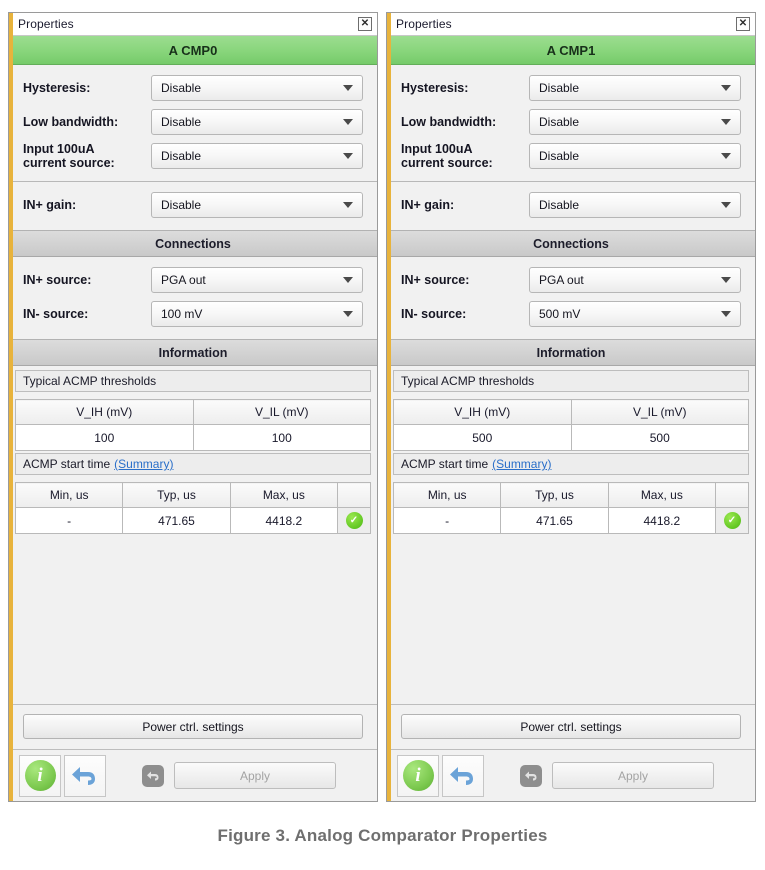 The width and height of the screenshot is (765, 870). I want to click on connection-row-in-minus-source: IN- source: 500 mV, so click(571, 314).